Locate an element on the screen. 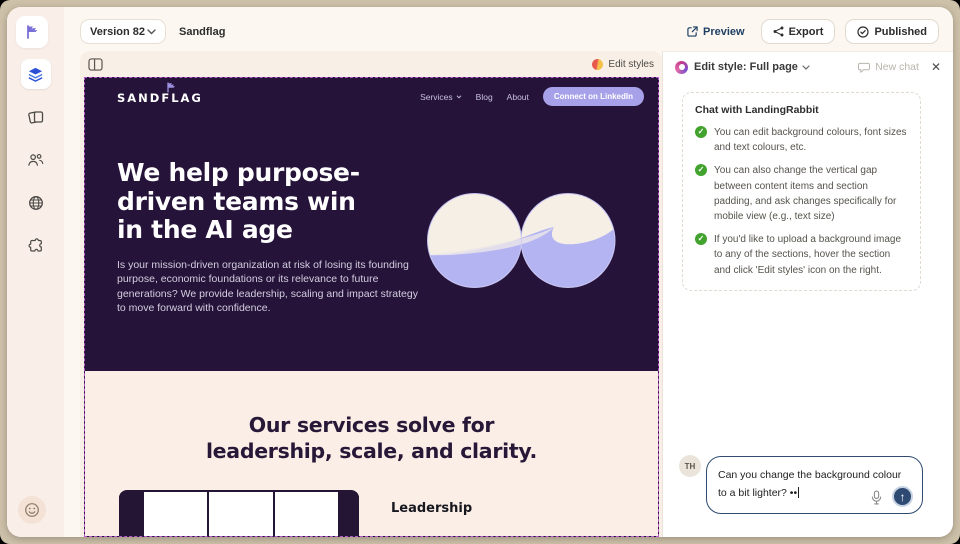 This screenshot has height=544, width=960. export-label: Export is located at coordinates (806, 31).